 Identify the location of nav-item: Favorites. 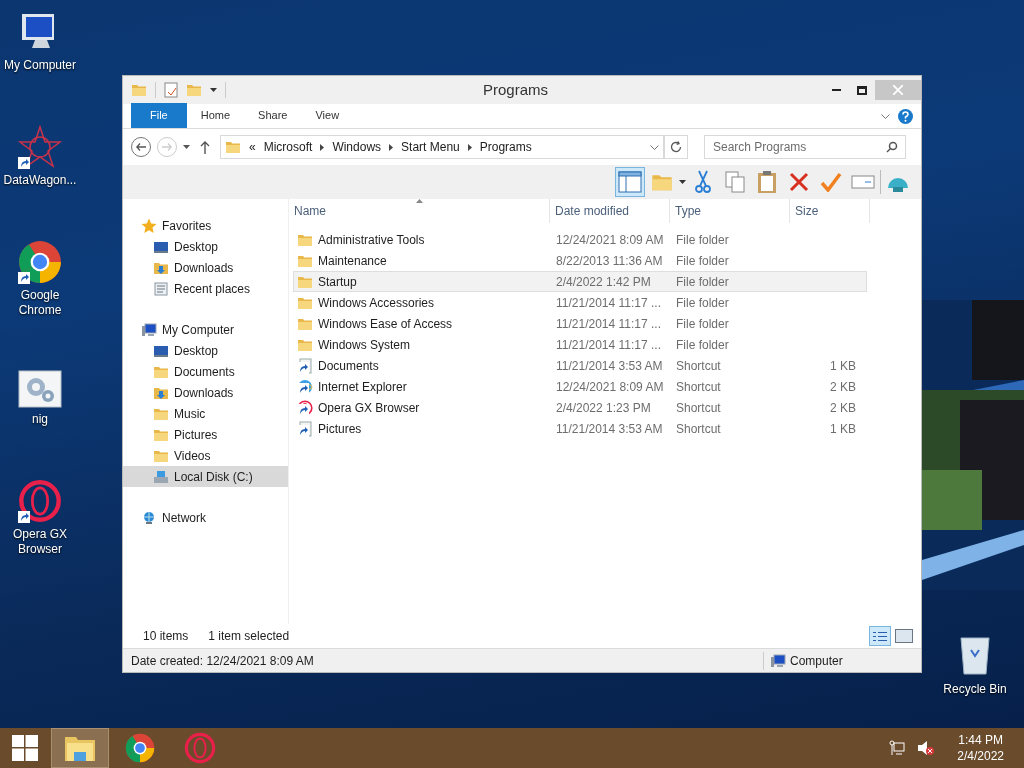
(205, 225).